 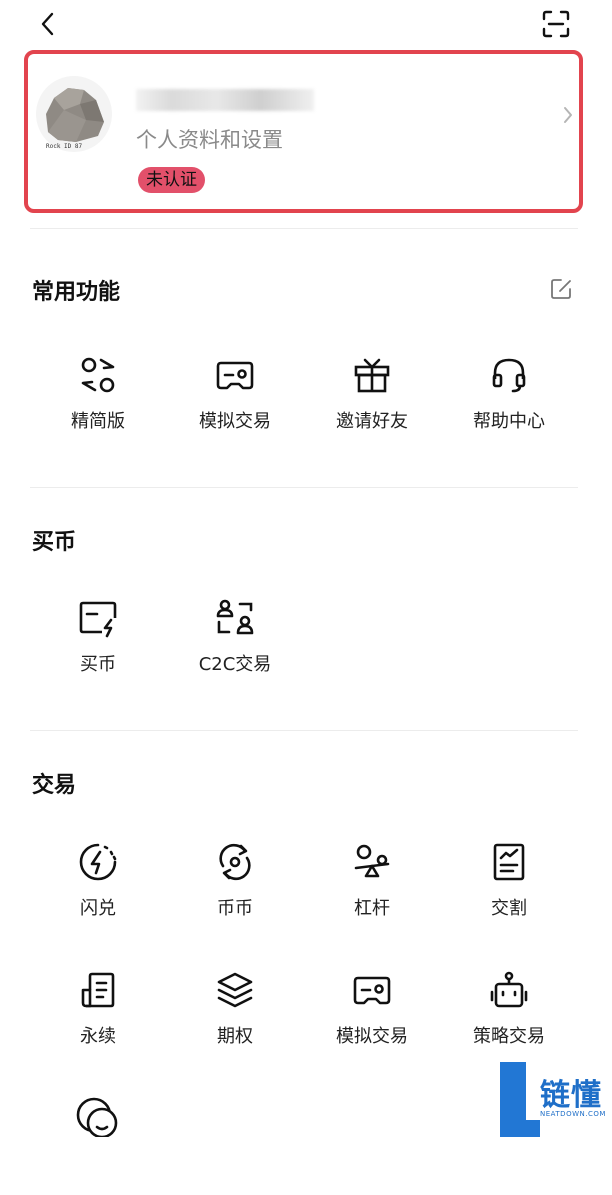 What do you see at coordinates (98, 862) in the screenshot?
I see `flash-swap-icon` at bounding box center [98, 862].